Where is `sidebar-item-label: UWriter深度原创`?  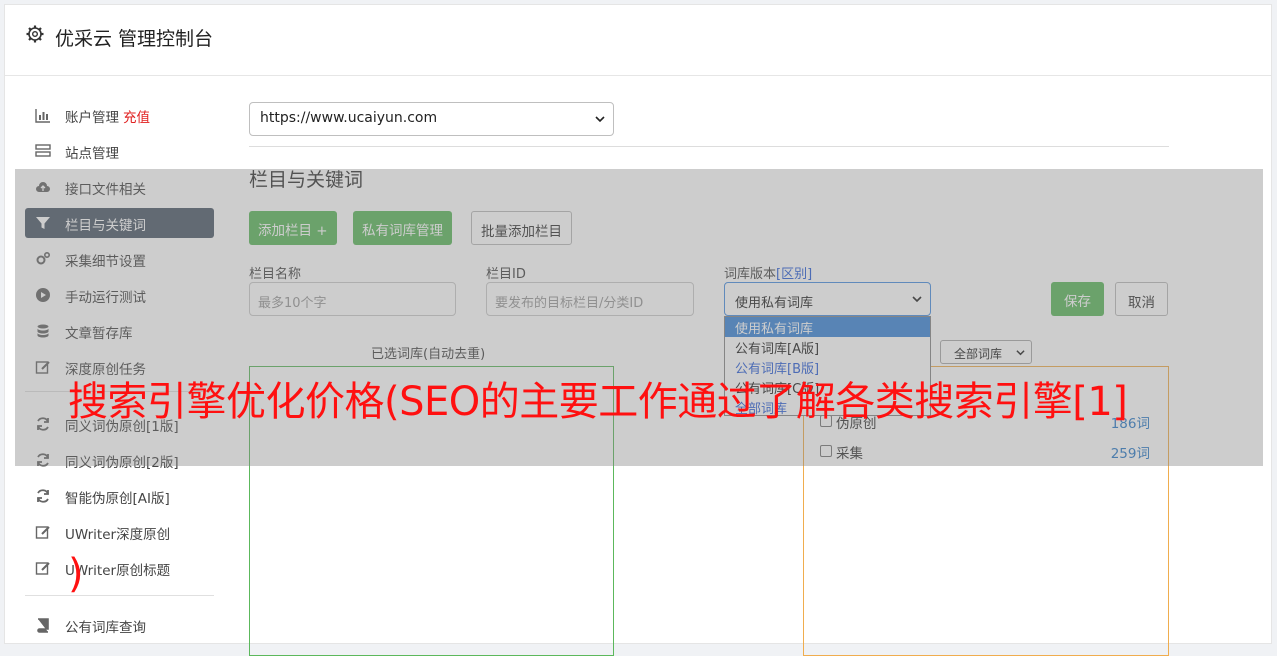
sidebar-item-label: UWriter深度原创 is located at coordinates (118, 535).